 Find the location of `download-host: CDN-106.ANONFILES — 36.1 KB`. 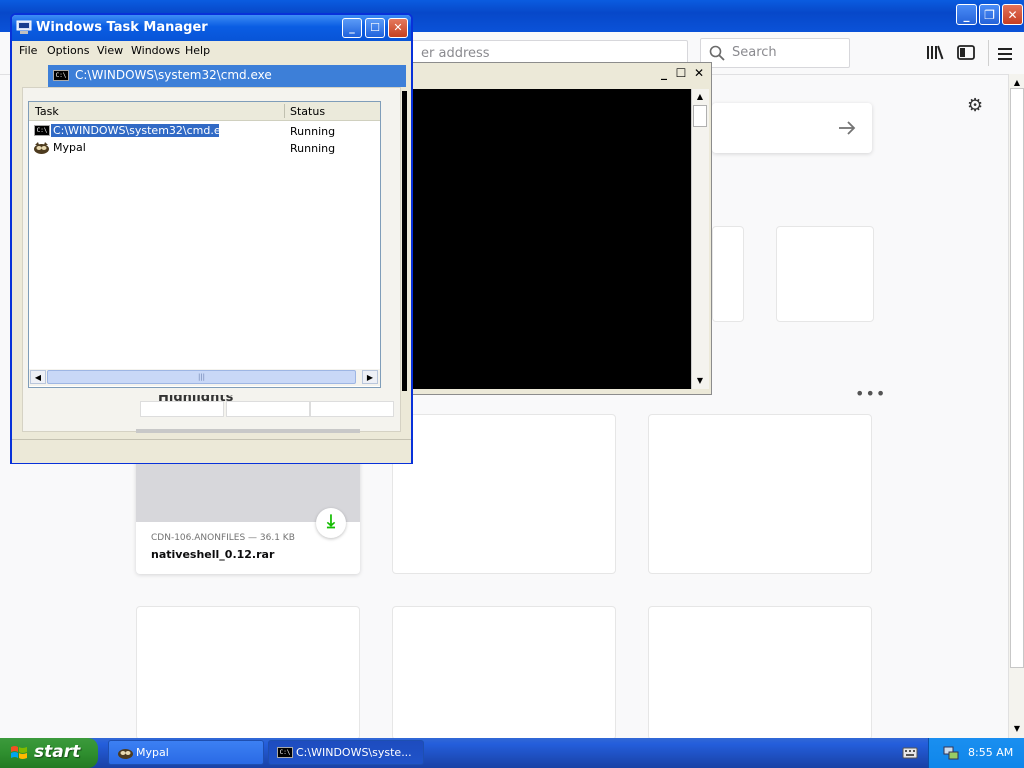

download-host: CDN-106.ANONFILES — 36.1 KB is located at coordinates (223, 538).